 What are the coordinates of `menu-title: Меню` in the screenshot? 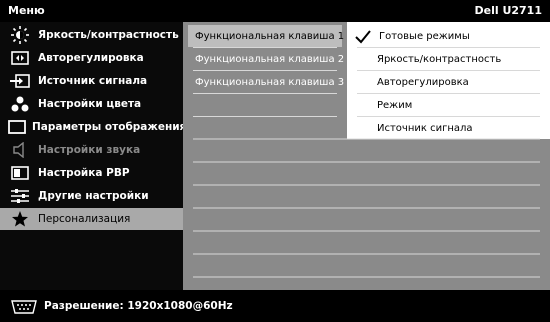 It's located at (26, 10).